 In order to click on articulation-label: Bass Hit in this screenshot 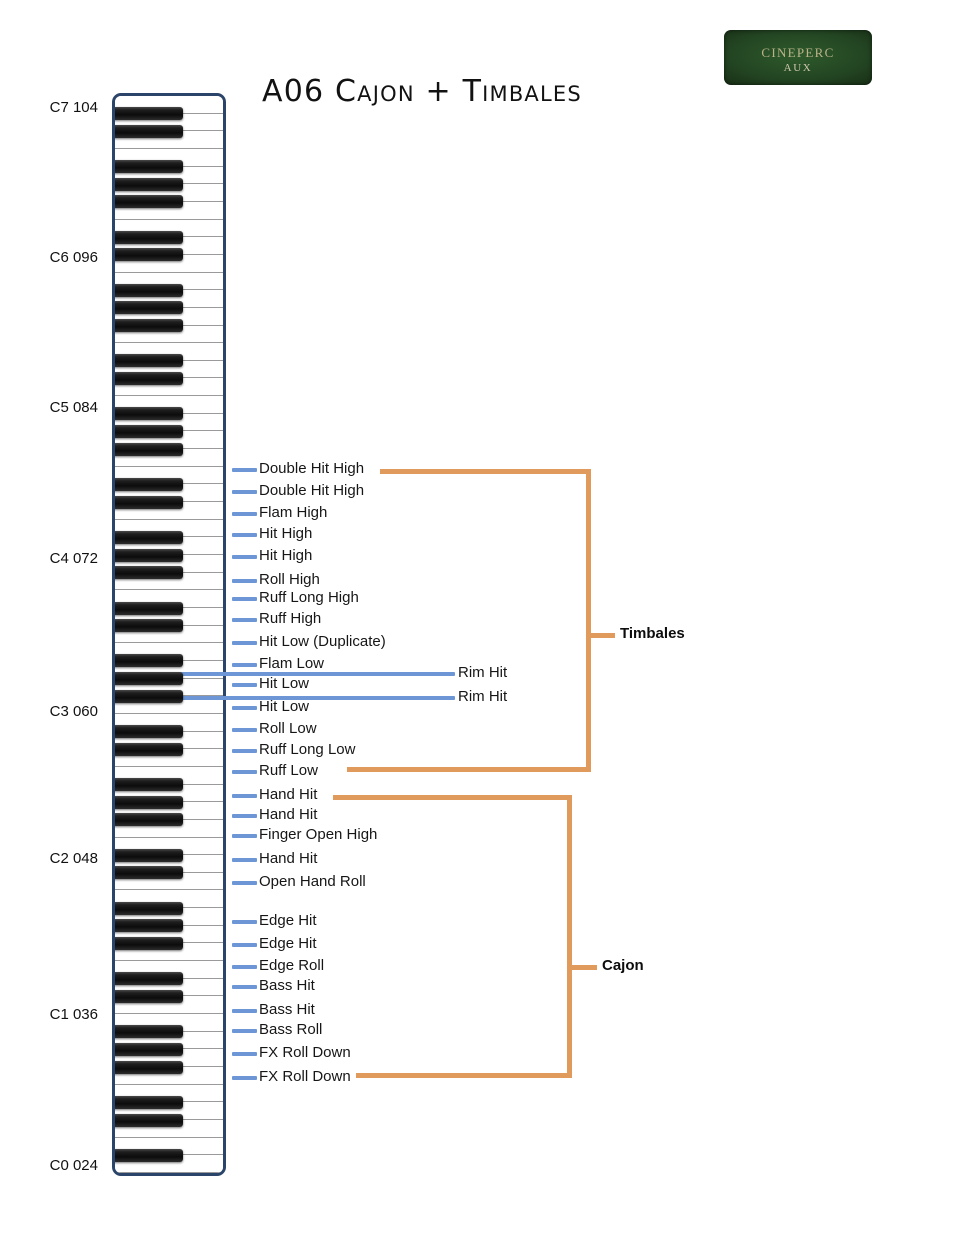, I will do `click(287, 1009)`.